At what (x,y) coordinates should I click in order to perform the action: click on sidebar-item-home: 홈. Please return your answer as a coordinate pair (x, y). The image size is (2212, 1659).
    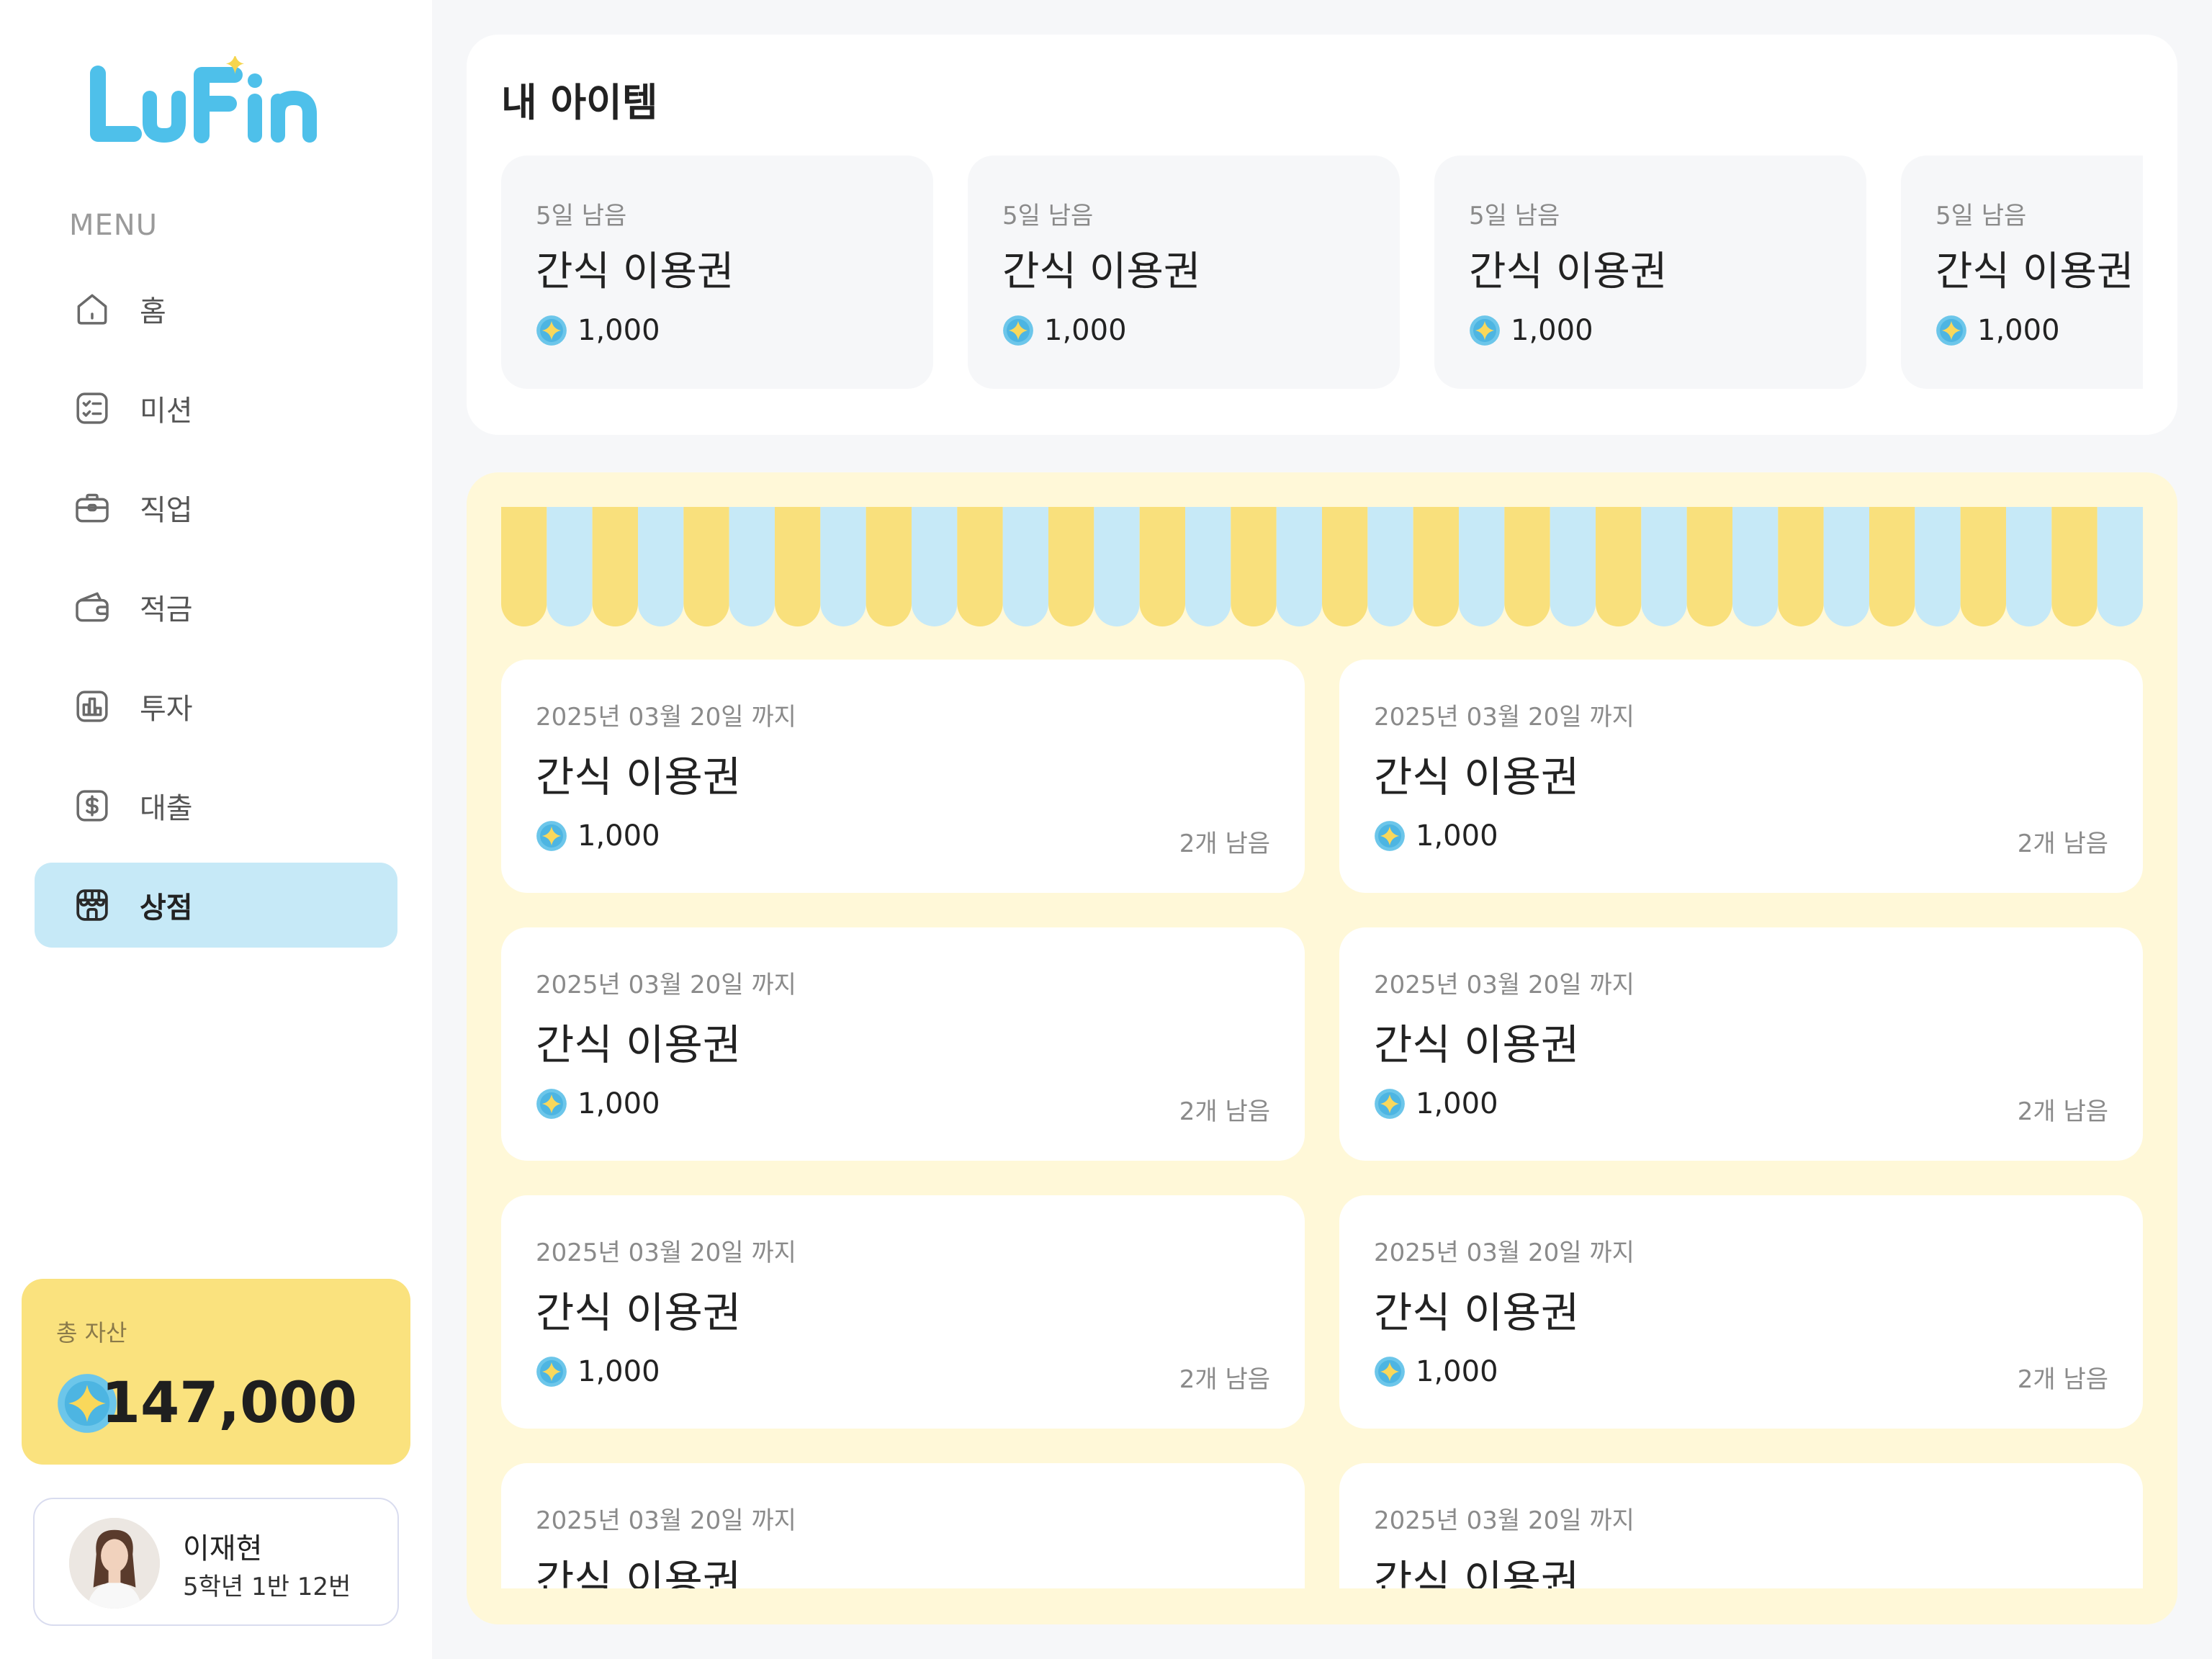
    Looking at the image, I should click on (216, 308).